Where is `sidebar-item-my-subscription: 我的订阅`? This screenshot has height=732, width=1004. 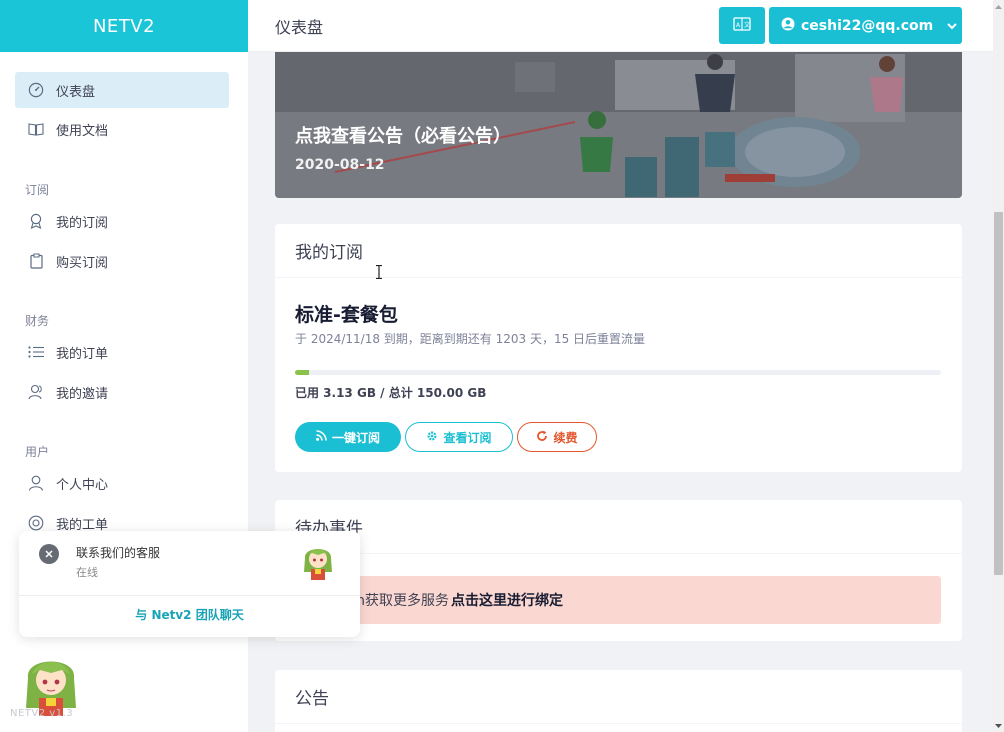 sidebar-item-my-subscription: 我的订阅 is located at coordinates (122, 221).